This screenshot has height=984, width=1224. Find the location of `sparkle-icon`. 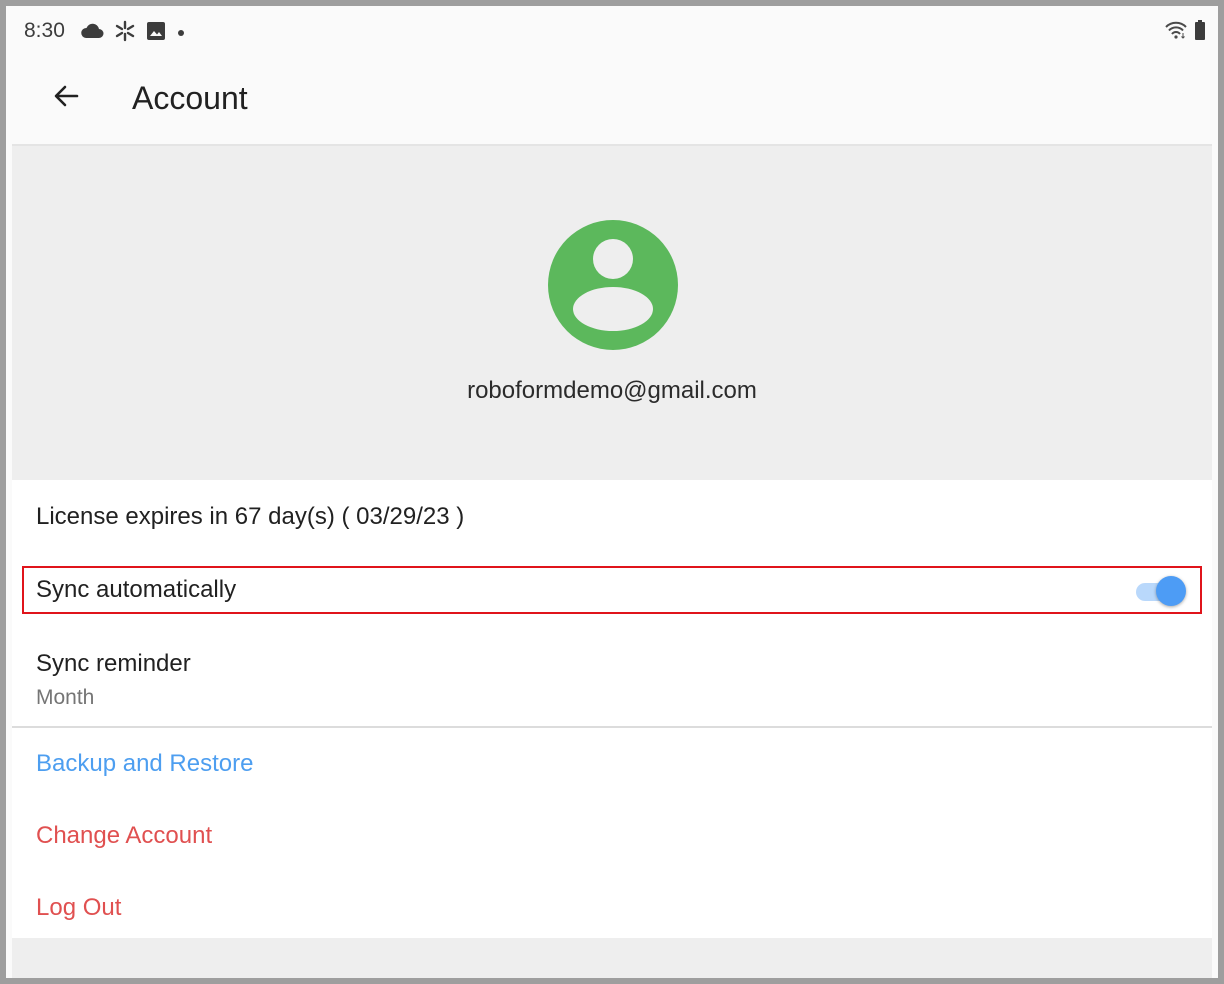

sparkle-icon is located at coordinates (125, 33).